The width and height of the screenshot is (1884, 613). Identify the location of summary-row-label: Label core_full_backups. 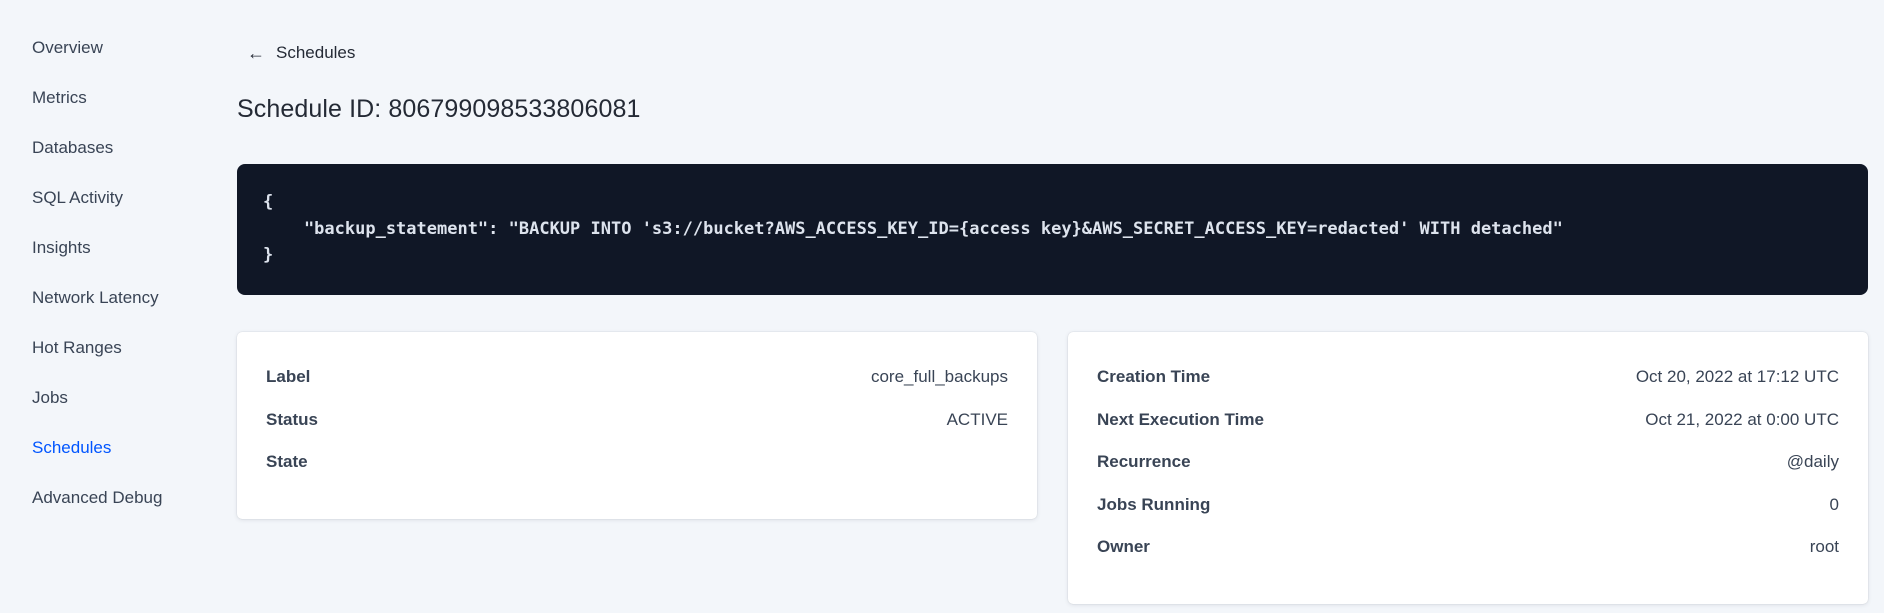
(637, 388).